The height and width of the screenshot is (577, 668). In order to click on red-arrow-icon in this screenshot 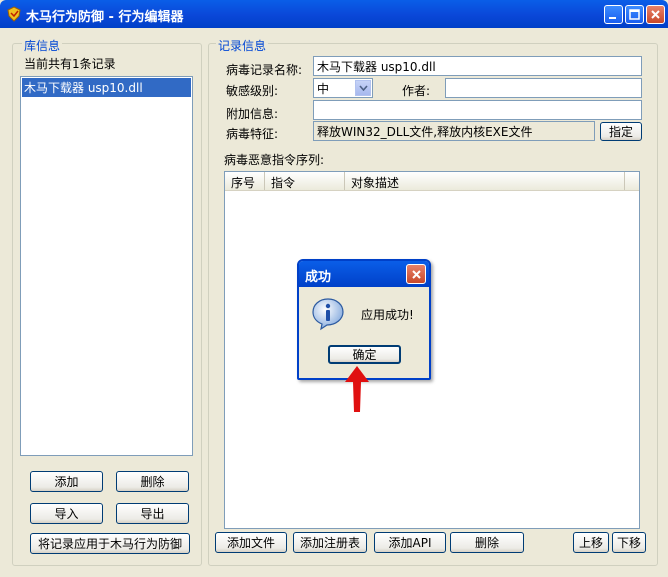, I will do `click(357, 389)`.